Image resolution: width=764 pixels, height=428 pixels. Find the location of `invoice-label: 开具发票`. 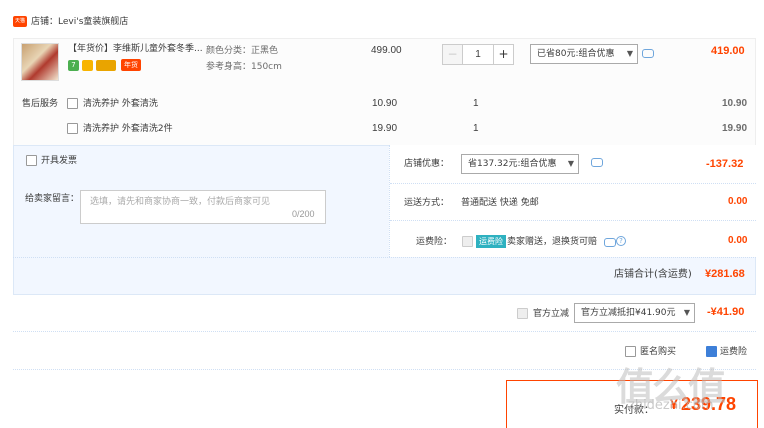

invoice-label: 开具发票 is located at coordinates (59, 161).